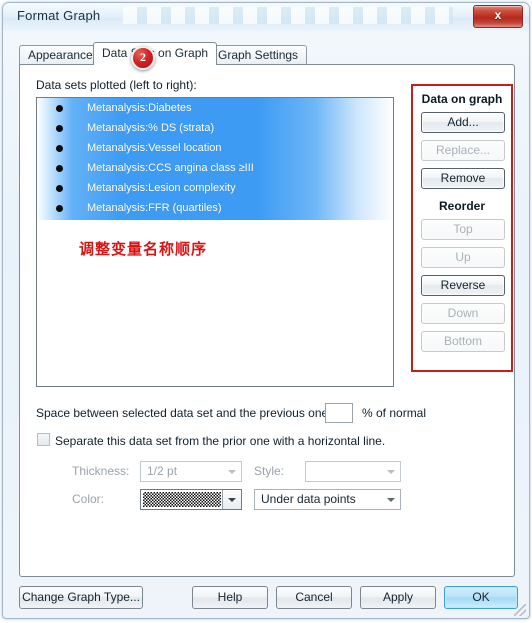  I want to click on list-item: Metanalysis:Vessel location, so click(215, 149).